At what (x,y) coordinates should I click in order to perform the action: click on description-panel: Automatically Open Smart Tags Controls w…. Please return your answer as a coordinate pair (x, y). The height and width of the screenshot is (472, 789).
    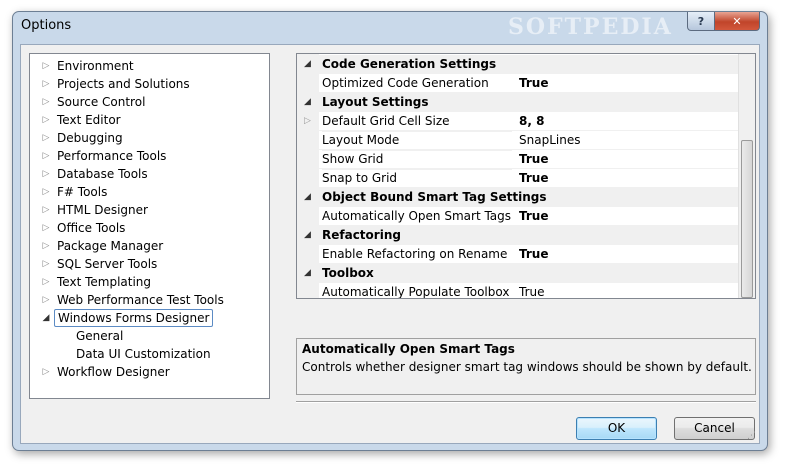
    Looking at the image, I should click on (526, 366).